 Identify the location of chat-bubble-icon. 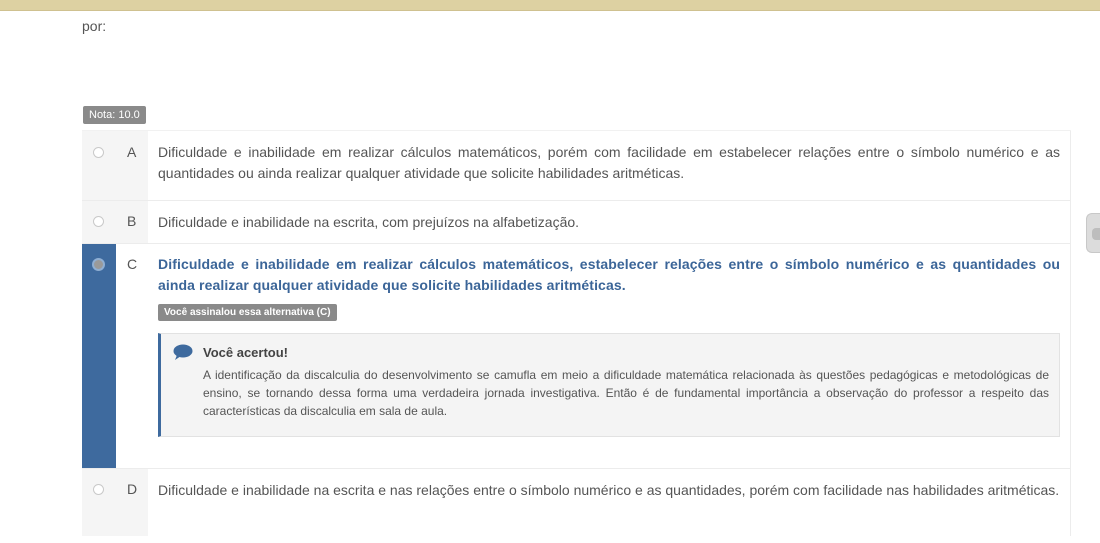
(183, 352).